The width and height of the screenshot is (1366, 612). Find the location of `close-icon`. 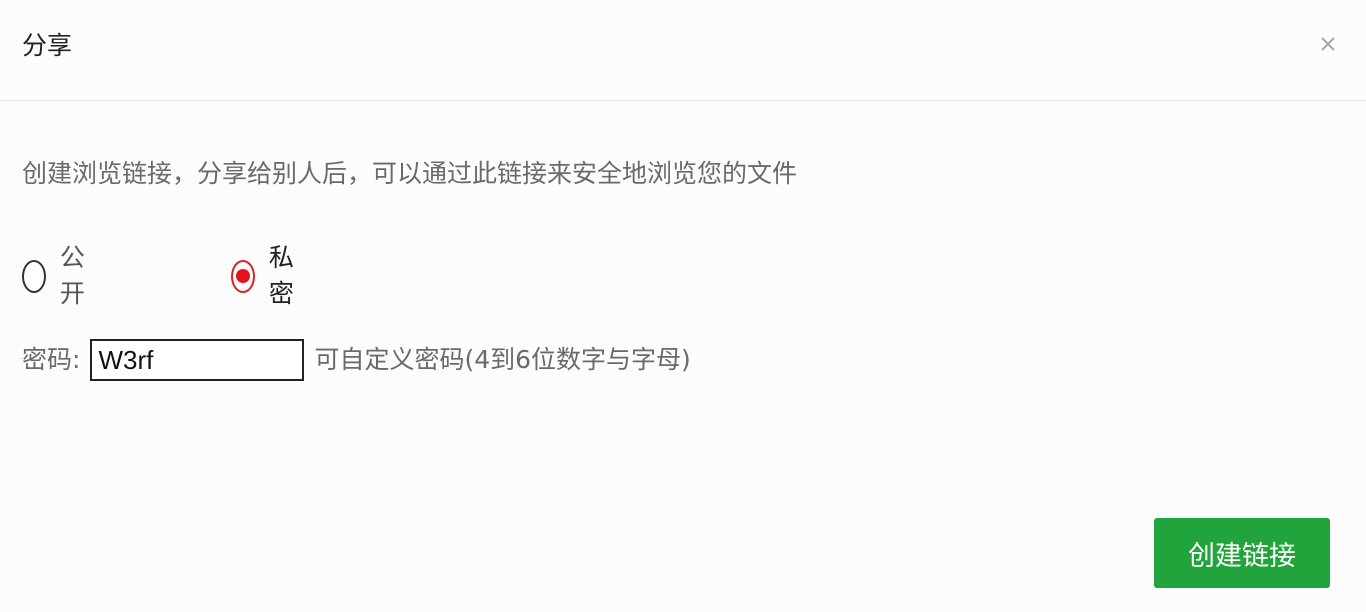

close-icon is located at coordinates (1328, 44).